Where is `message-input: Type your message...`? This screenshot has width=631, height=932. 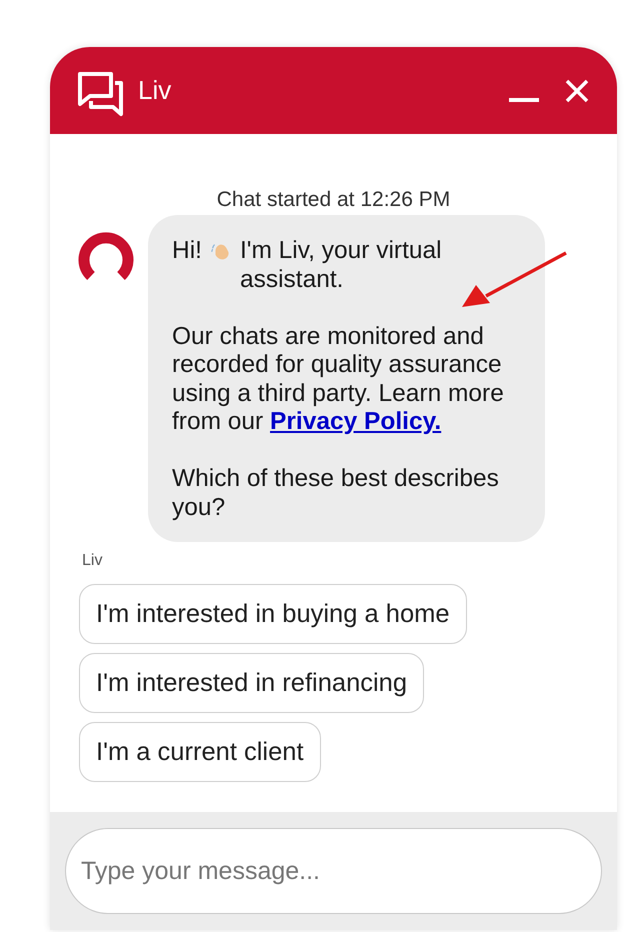
message-input: Type your message... is located at coordinates (333, 871).